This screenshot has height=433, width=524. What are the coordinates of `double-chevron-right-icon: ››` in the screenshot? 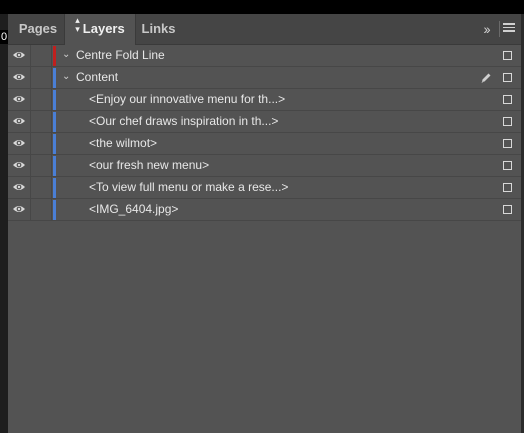 It's located at (486, 29).